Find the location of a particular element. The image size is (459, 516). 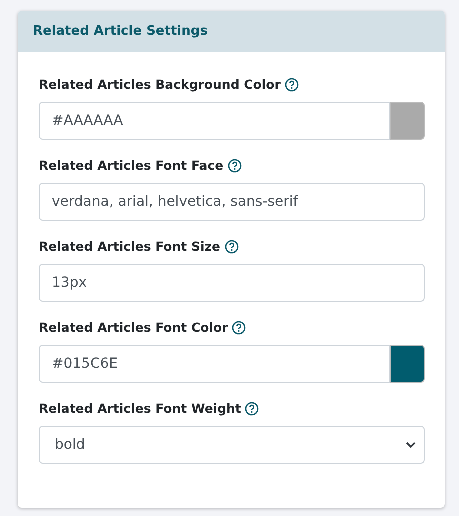

color-field: #AAAAAA is located at coordinates (214, 121).